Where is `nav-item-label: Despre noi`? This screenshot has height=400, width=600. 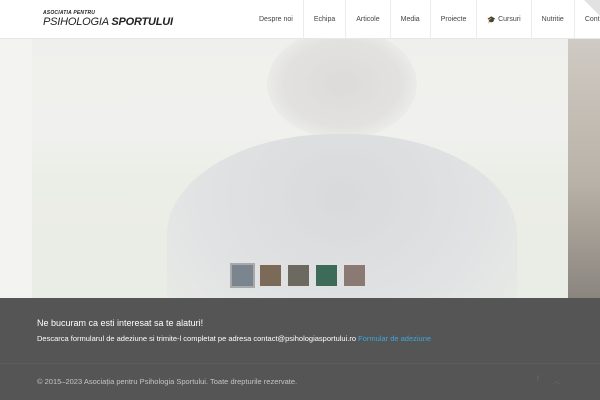 nav-item-label: Despre noi is located at coordinates (276, 19).